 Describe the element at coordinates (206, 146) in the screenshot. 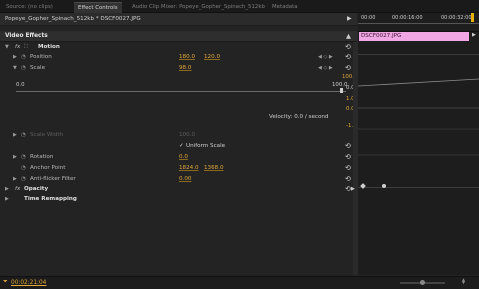

I see `uniform-scale-label: Uniform Scale` at that location.